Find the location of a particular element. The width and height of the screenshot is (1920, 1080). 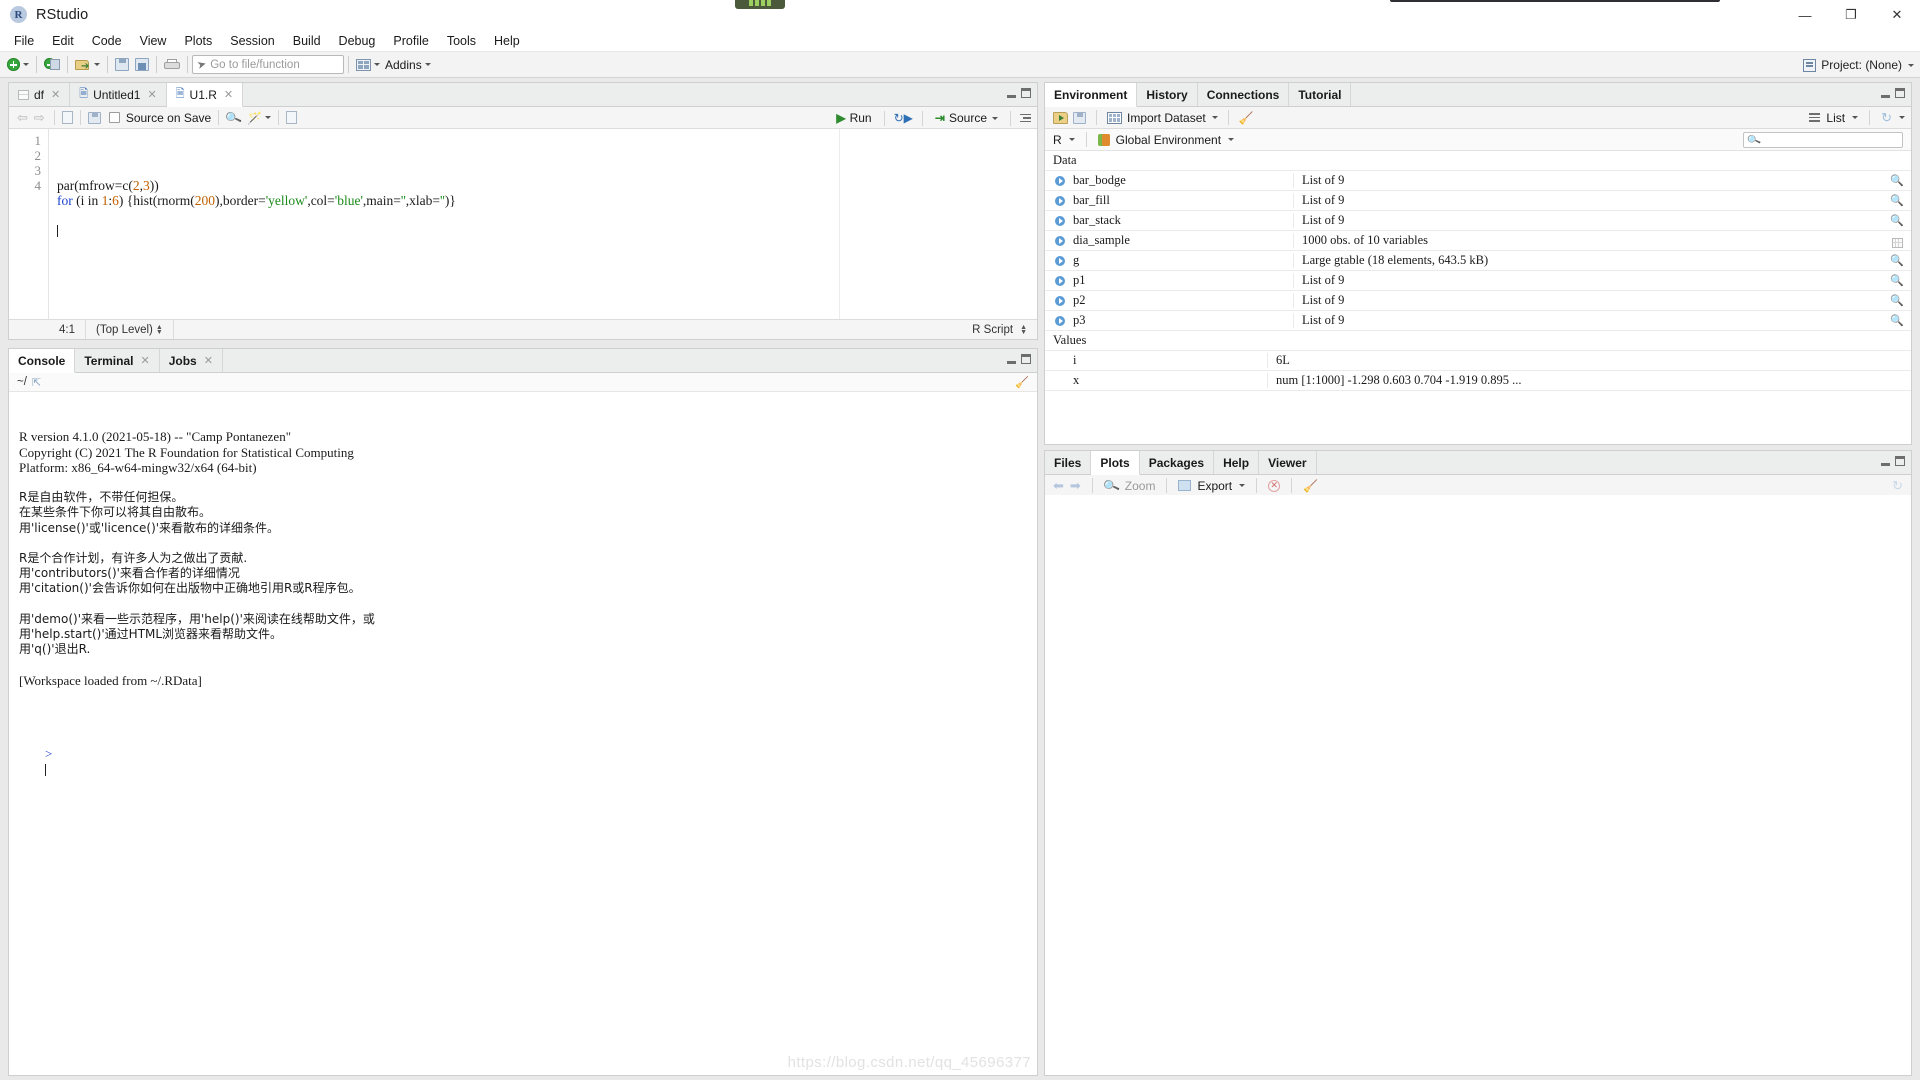

source-tab-u1r: 🗎 U1.R ✕ is located at coordinates (205, 95).